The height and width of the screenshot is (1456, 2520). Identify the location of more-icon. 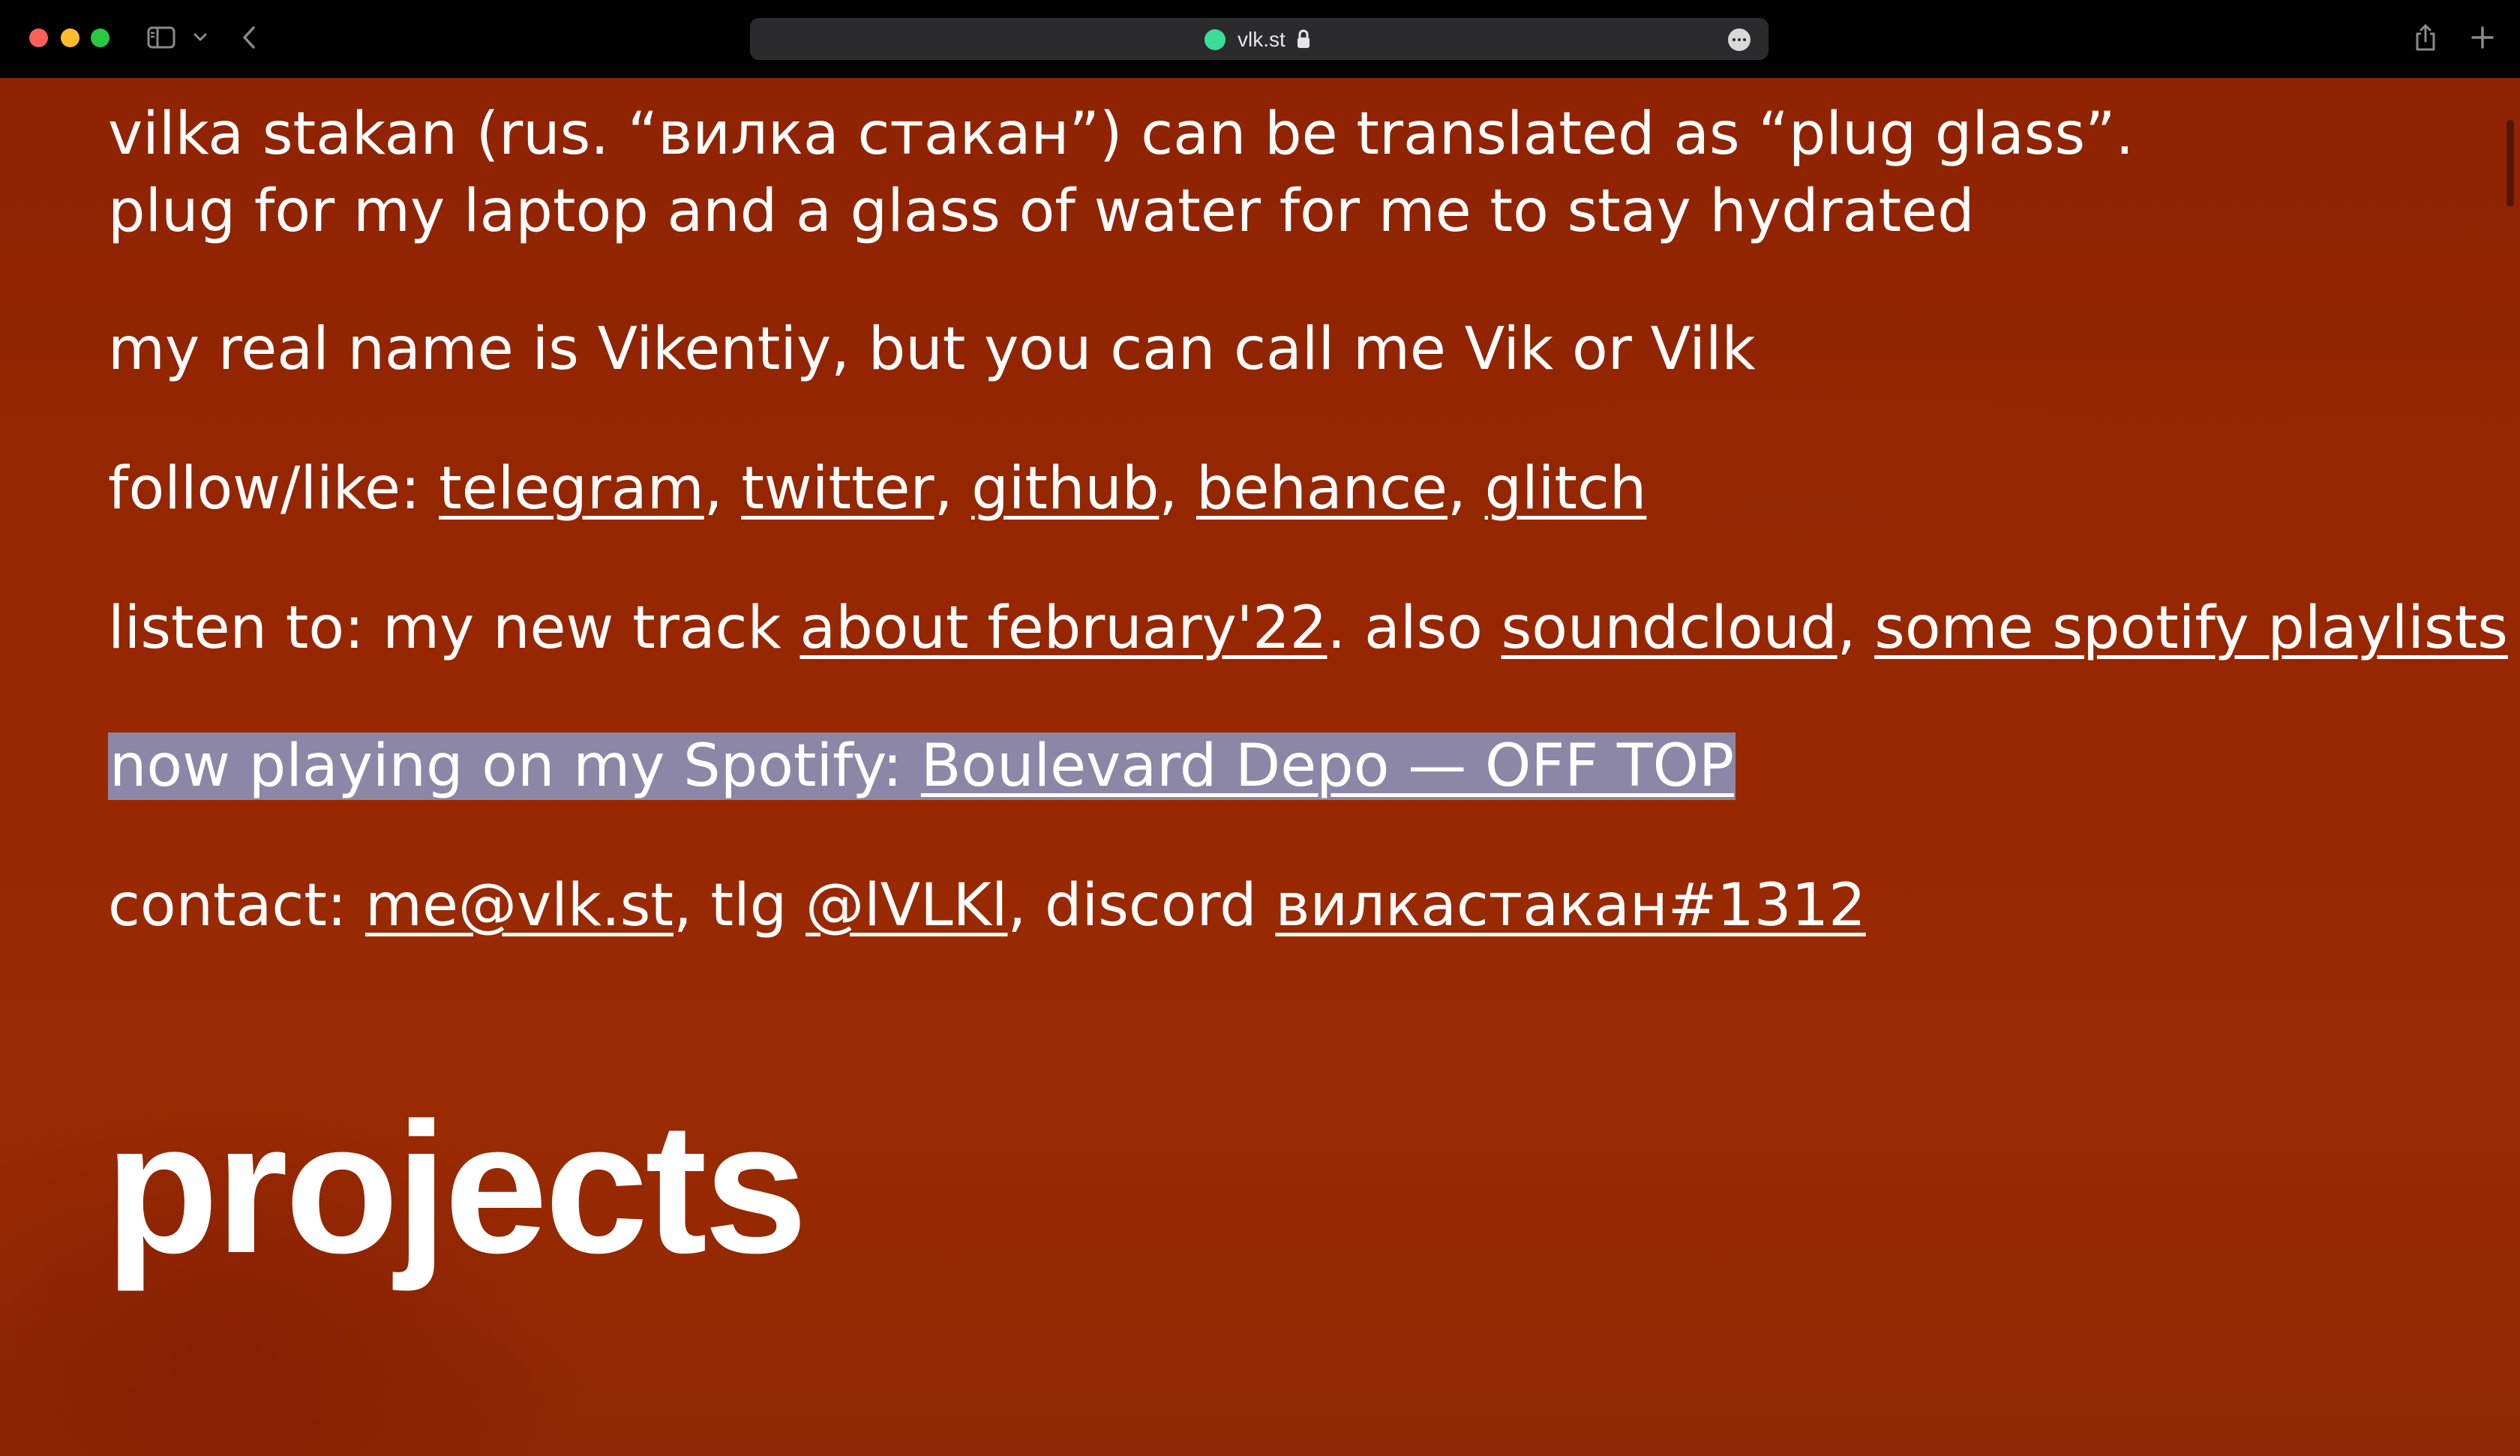
(1739, 39).